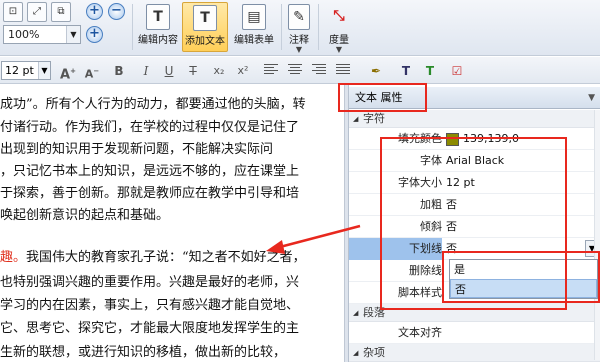  I want to click on annotation-arrow, so click(313, 239).